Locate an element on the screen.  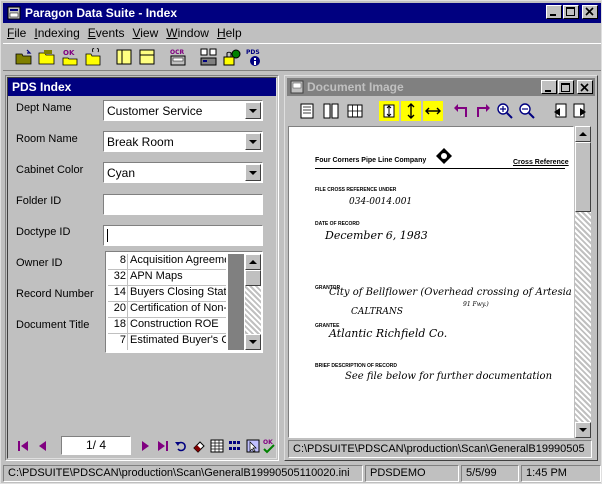
rotate-left-button is located at coordinates (461, 111).